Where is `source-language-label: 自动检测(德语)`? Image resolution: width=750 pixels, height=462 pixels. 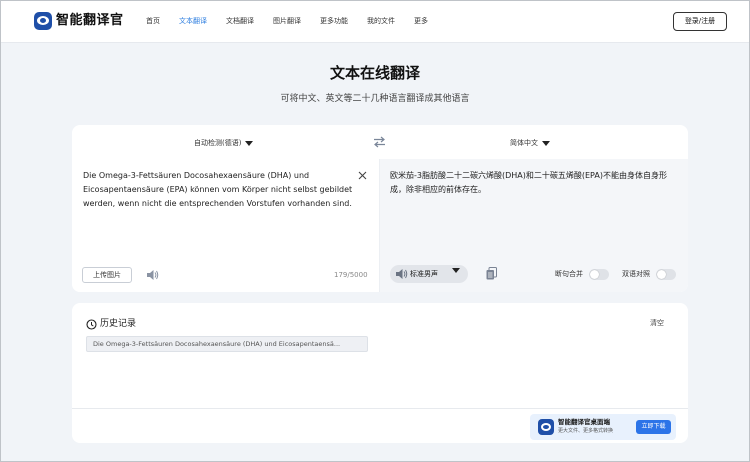
source-language-label: 自动检测(德语) is located at coordinates (218, 143).